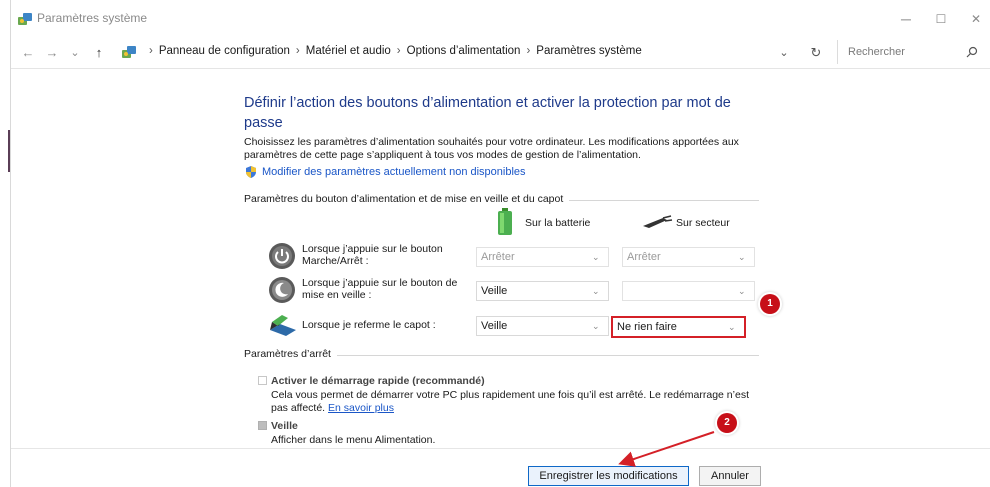 Image resolution: width=990 pixels, height=487 pixels. I want to click on lid-close-battery-select: Veille ⌄, so click(542, 326).